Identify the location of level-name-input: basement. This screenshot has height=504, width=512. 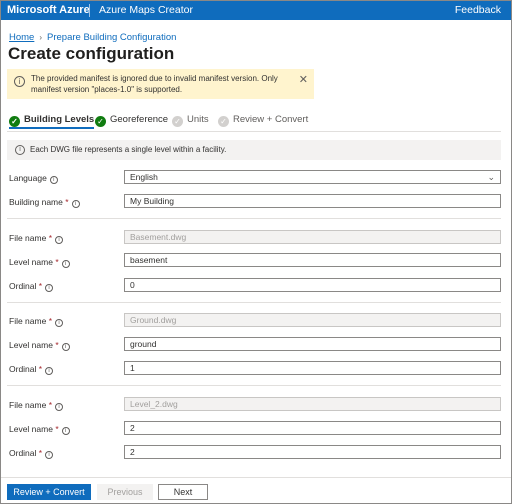
(312, 260).